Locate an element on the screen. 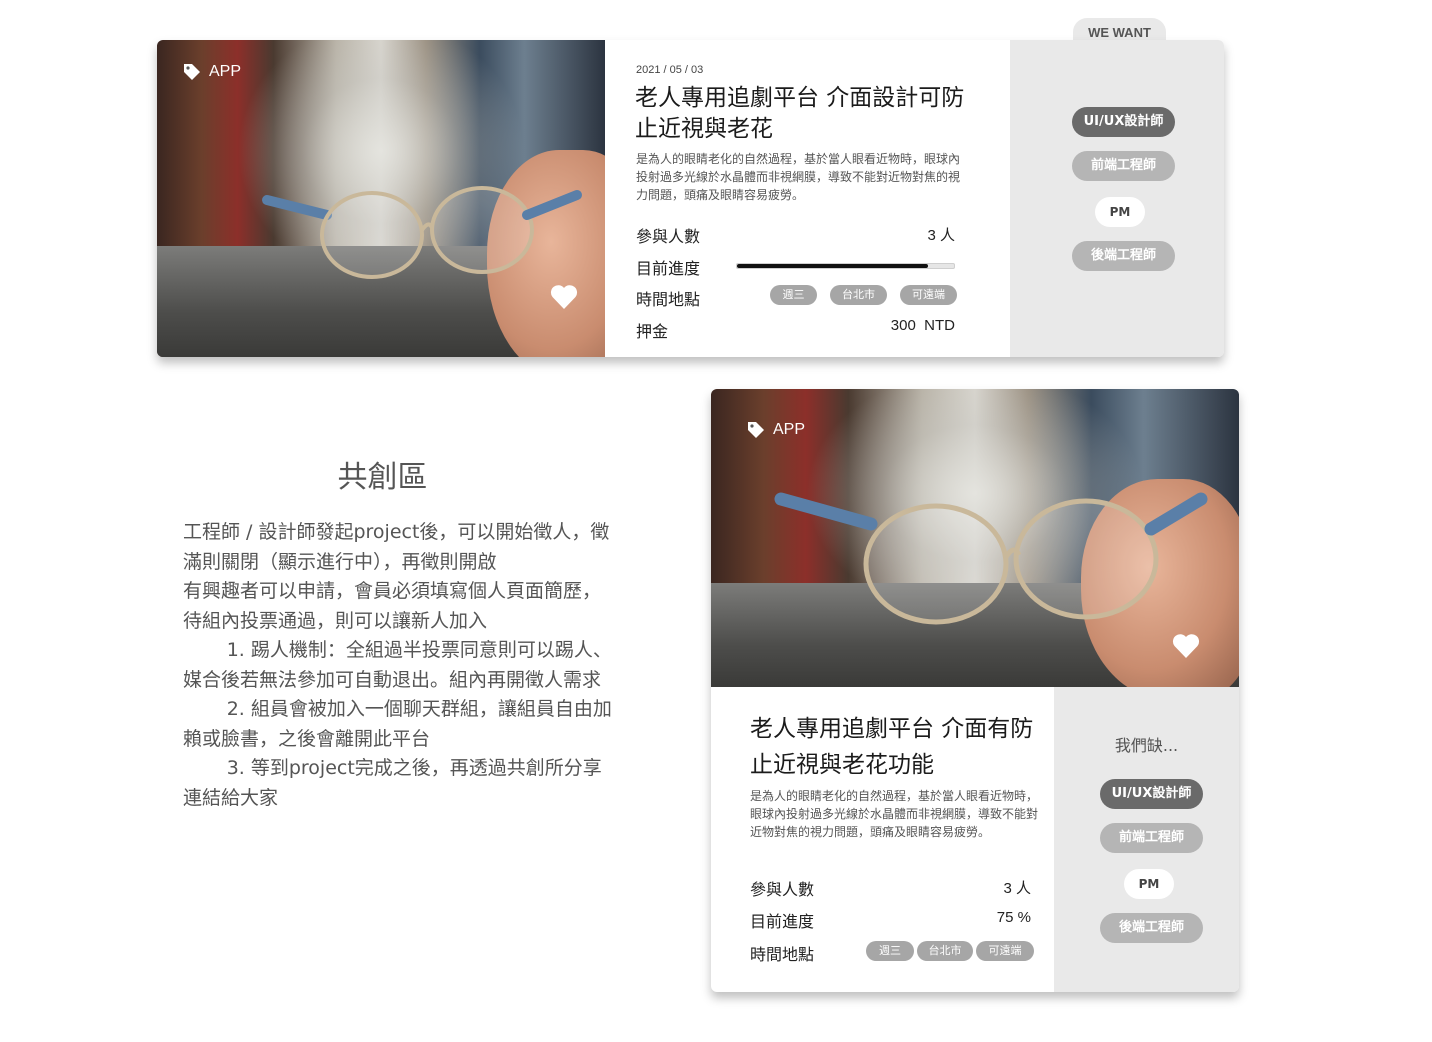  role-panel: 我們缺... UI/UX設計師 前端工程師 PM 後端工程師 is located at coordinates (1146, 839).